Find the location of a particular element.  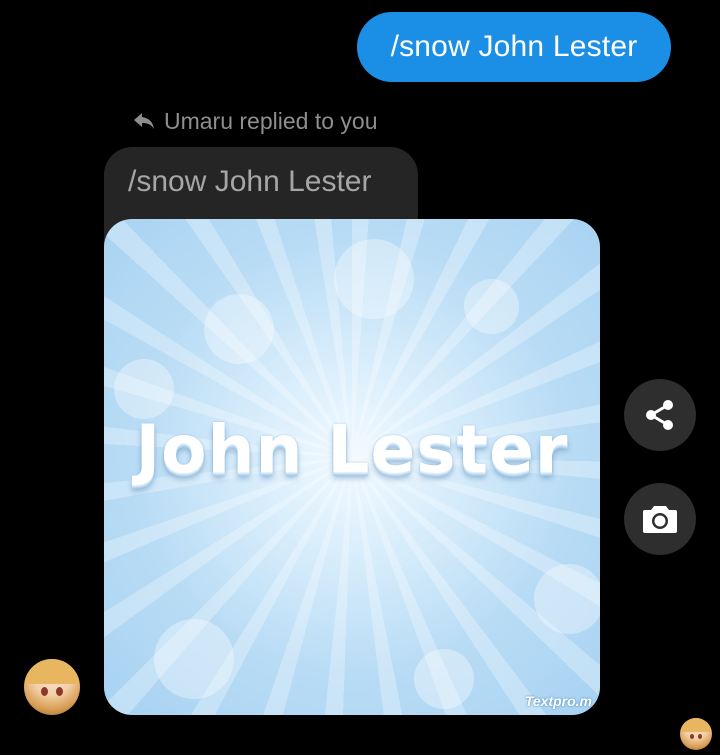

image-watermark: Textpro.m is located at coordinates (558, 701).